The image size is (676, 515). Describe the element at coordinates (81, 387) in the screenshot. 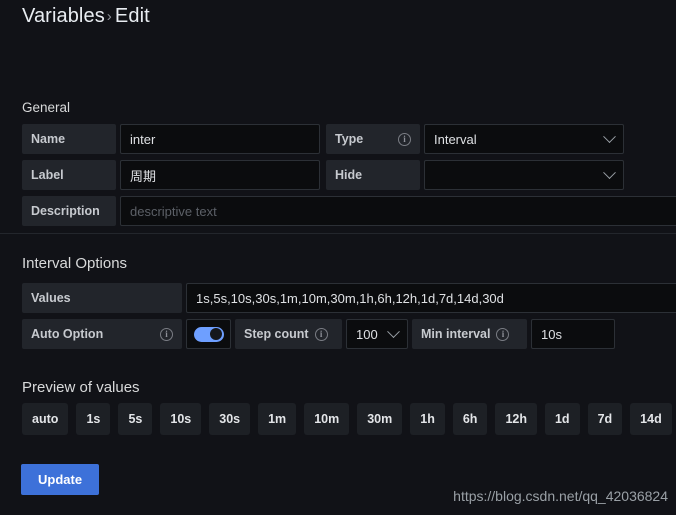

I see `section-title-preview-of-values: Preview of values` at that location.